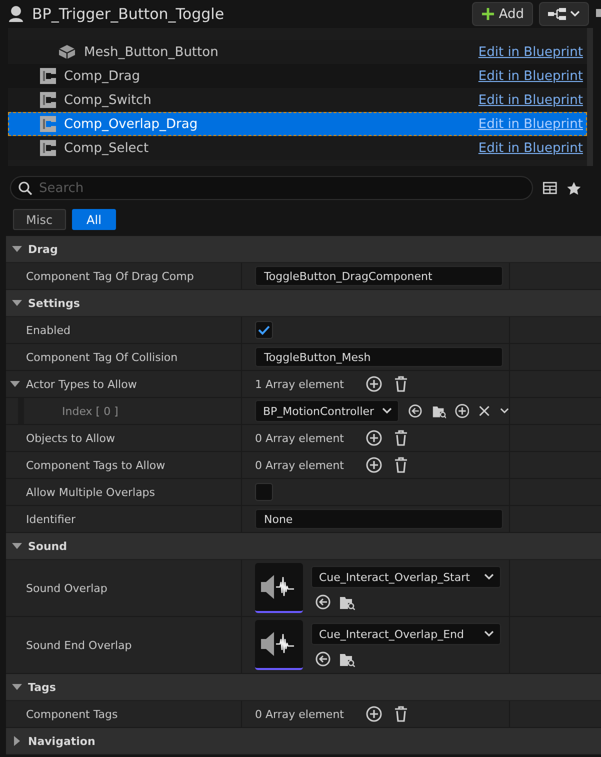  What do you see at coordinates (62, 741) in the screenshot?
I see `category-header: Navigation` at bounding box center [62, 741].